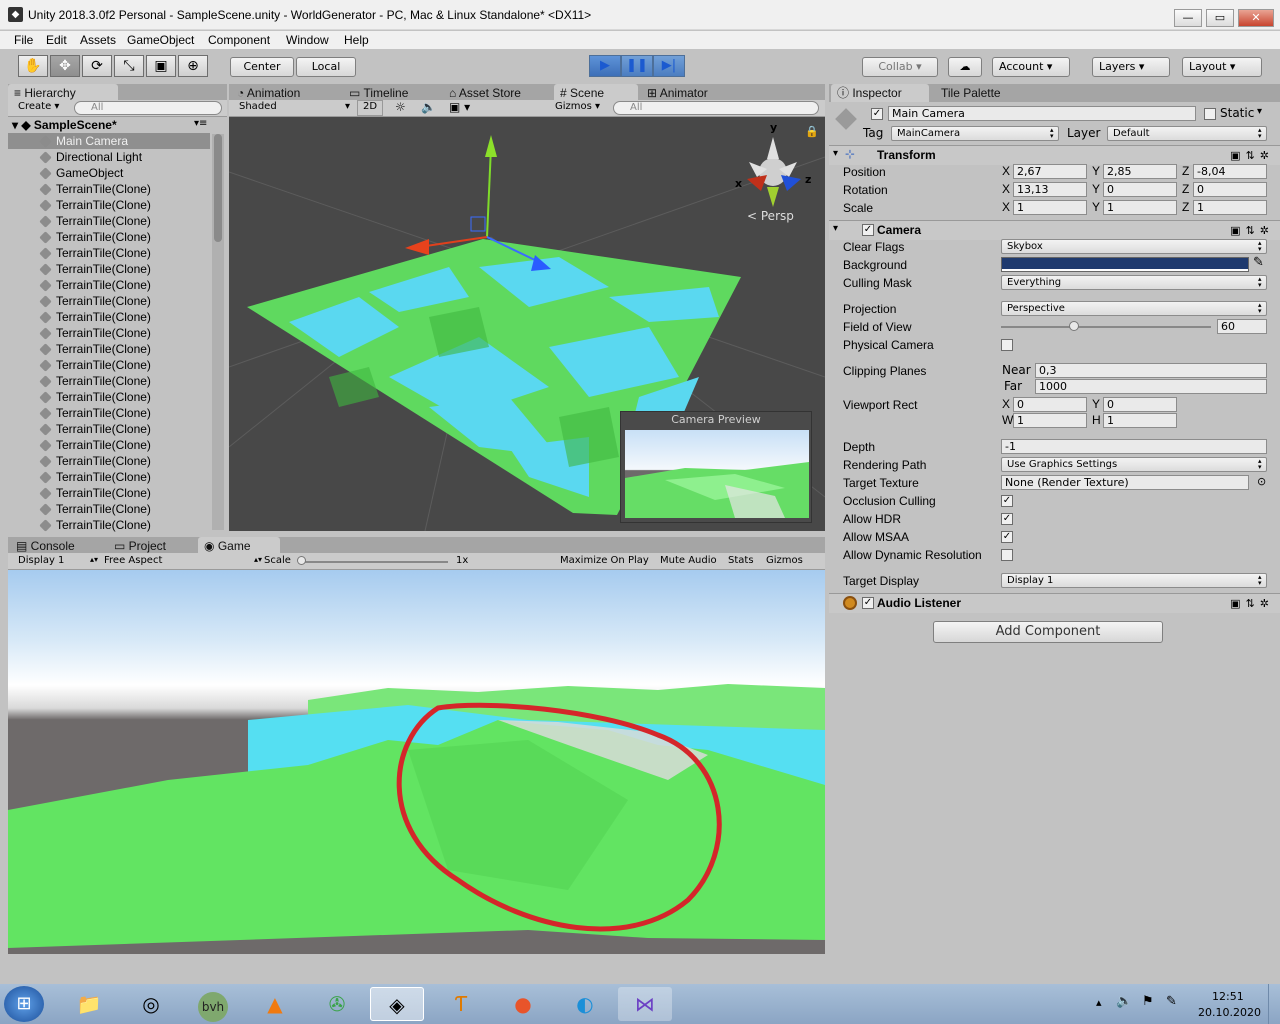  I want to click on rendering-path-dropdown: Use Graphics Settings, so click(1134, 464).